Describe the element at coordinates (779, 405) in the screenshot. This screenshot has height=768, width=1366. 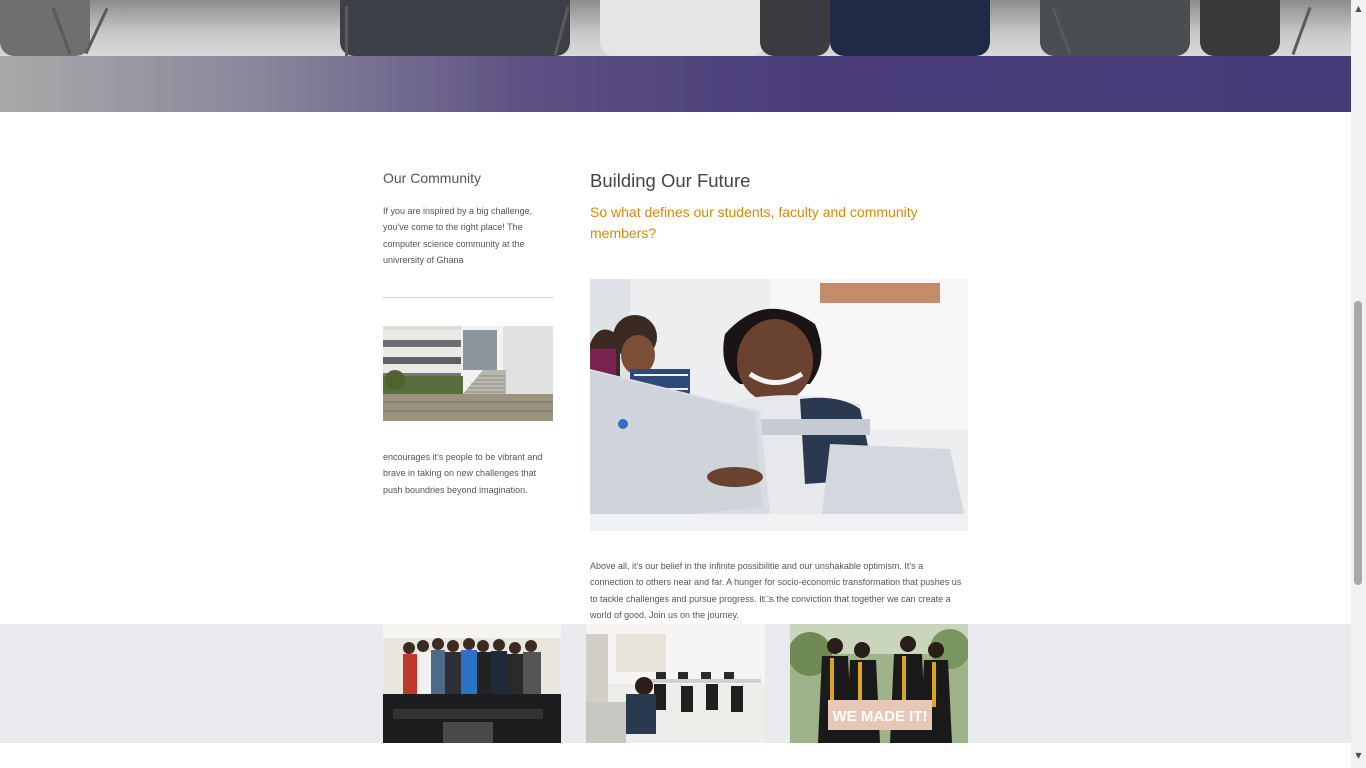
I see `students-laptop-photo` at that location.